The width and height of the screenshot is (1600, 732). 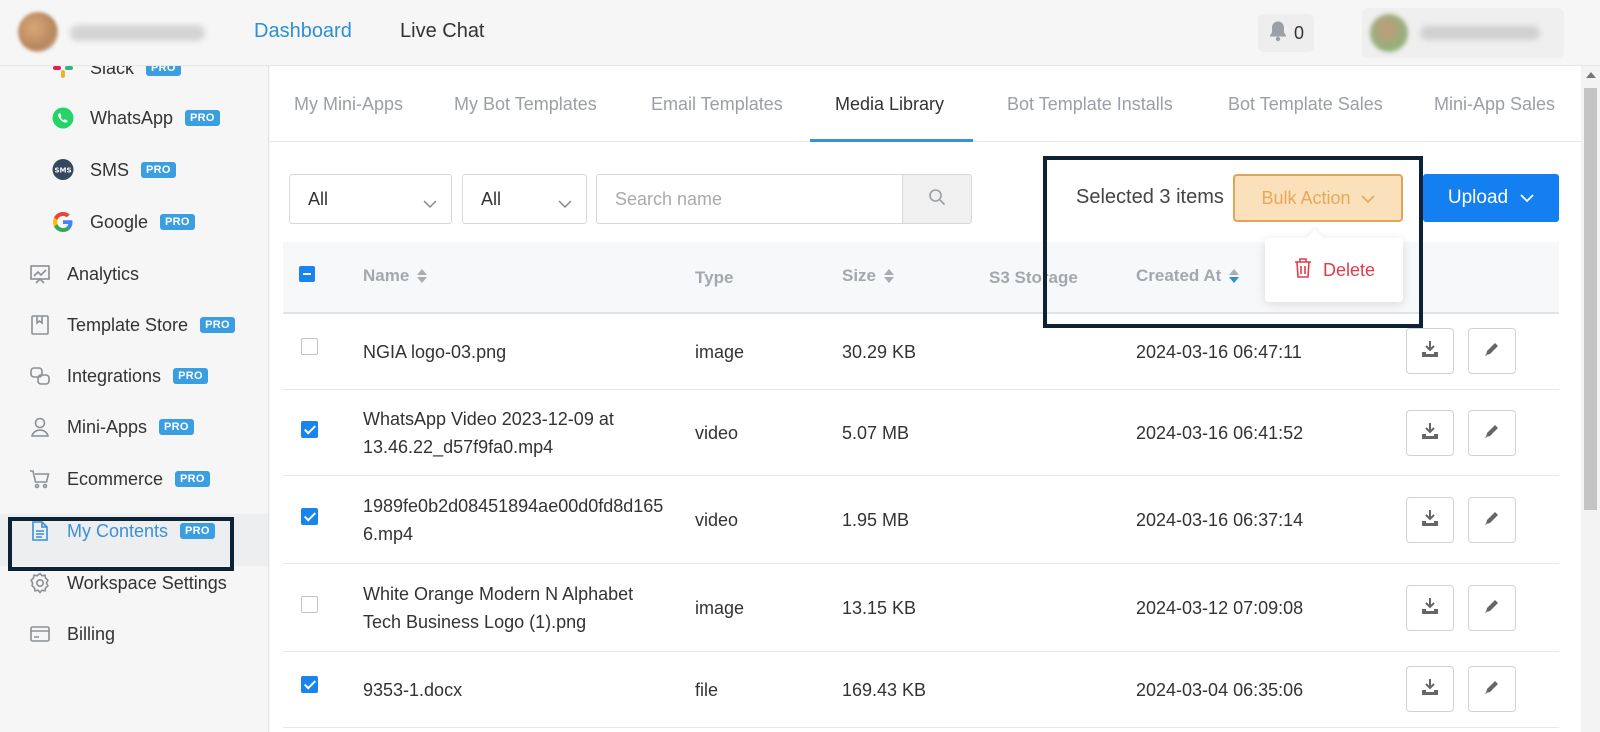 I want to click on user-menu, so click(x=1463, y=33).